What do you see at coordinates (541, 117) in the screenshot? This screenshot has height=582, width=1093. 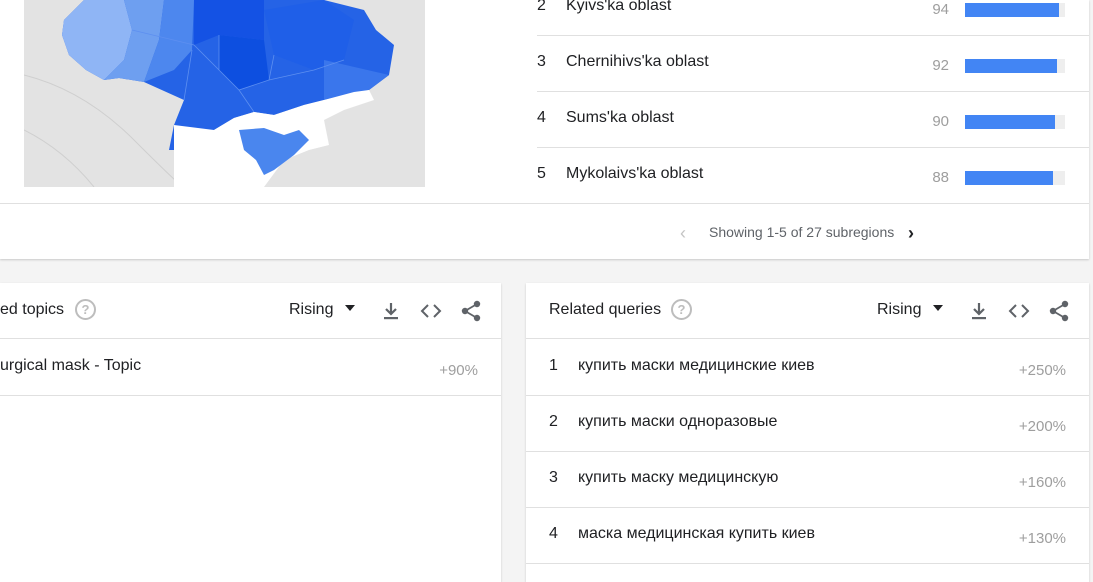 I see `region-rank: 4` at bounding box center [541, 117].